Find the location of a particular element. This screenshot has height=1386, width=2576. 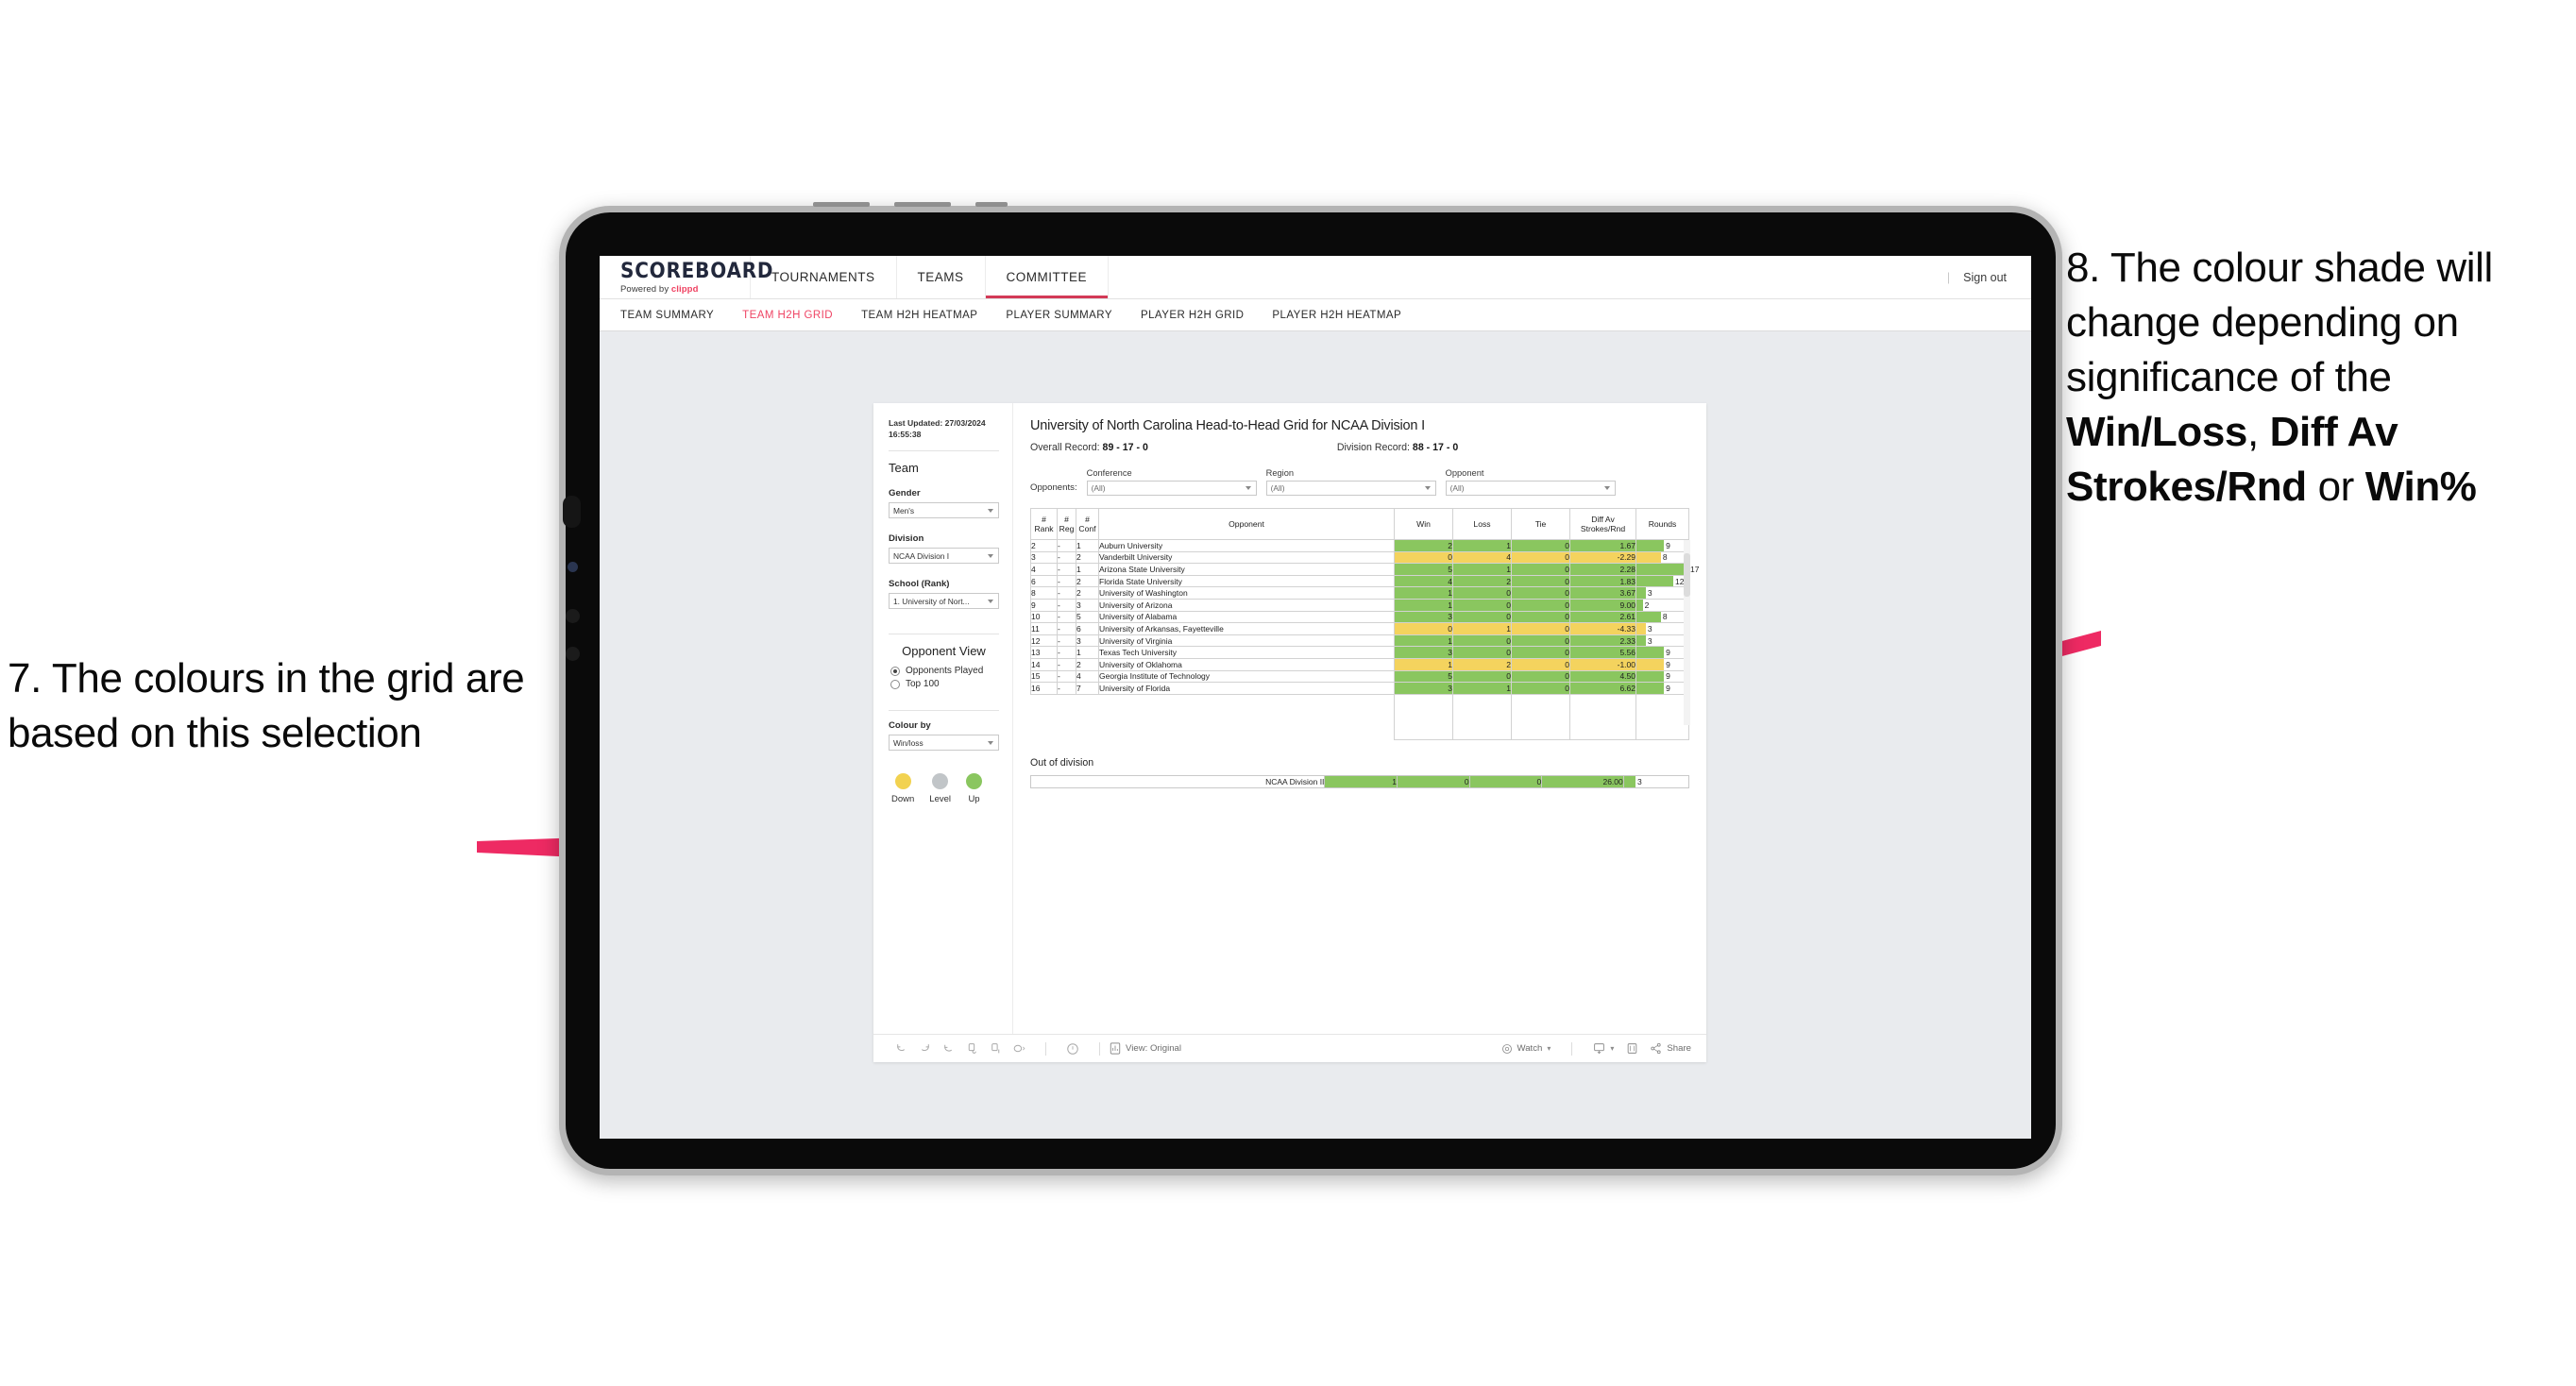

legend-label-down: Down is located at coordinates (903, 799).